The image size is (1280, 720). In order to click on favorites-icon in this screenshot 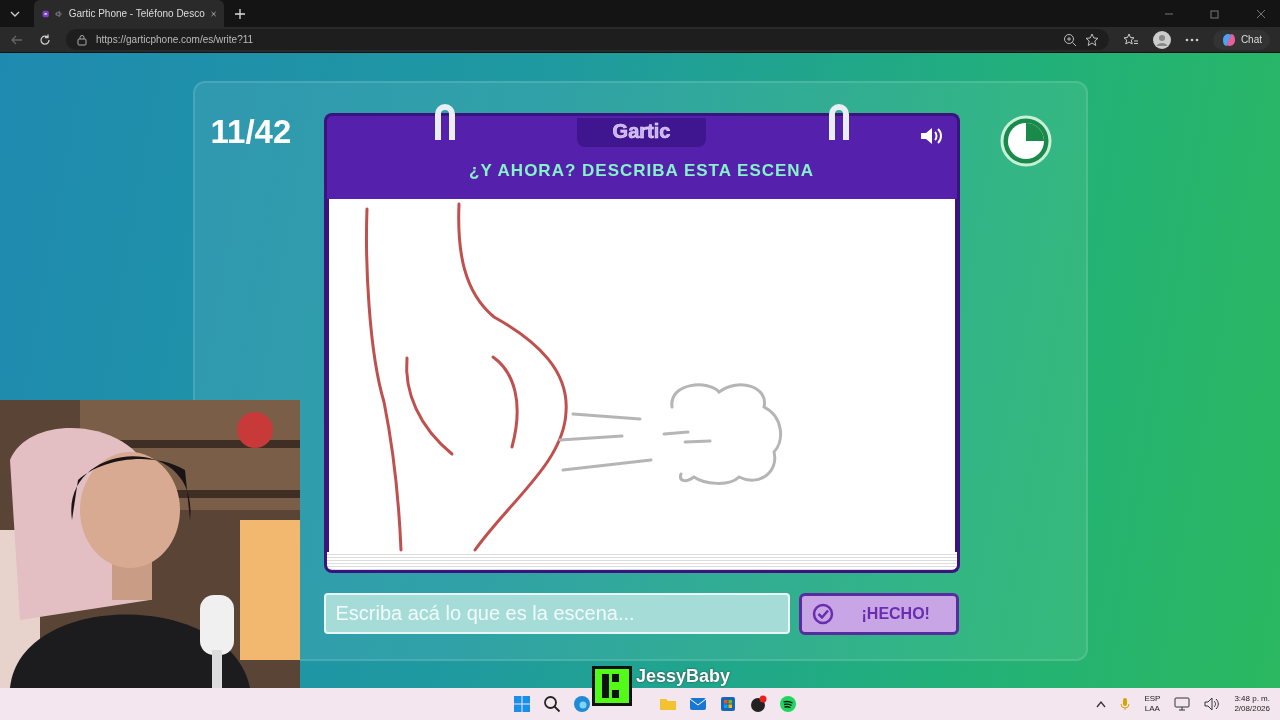, I will do `click(1130, 39)`.